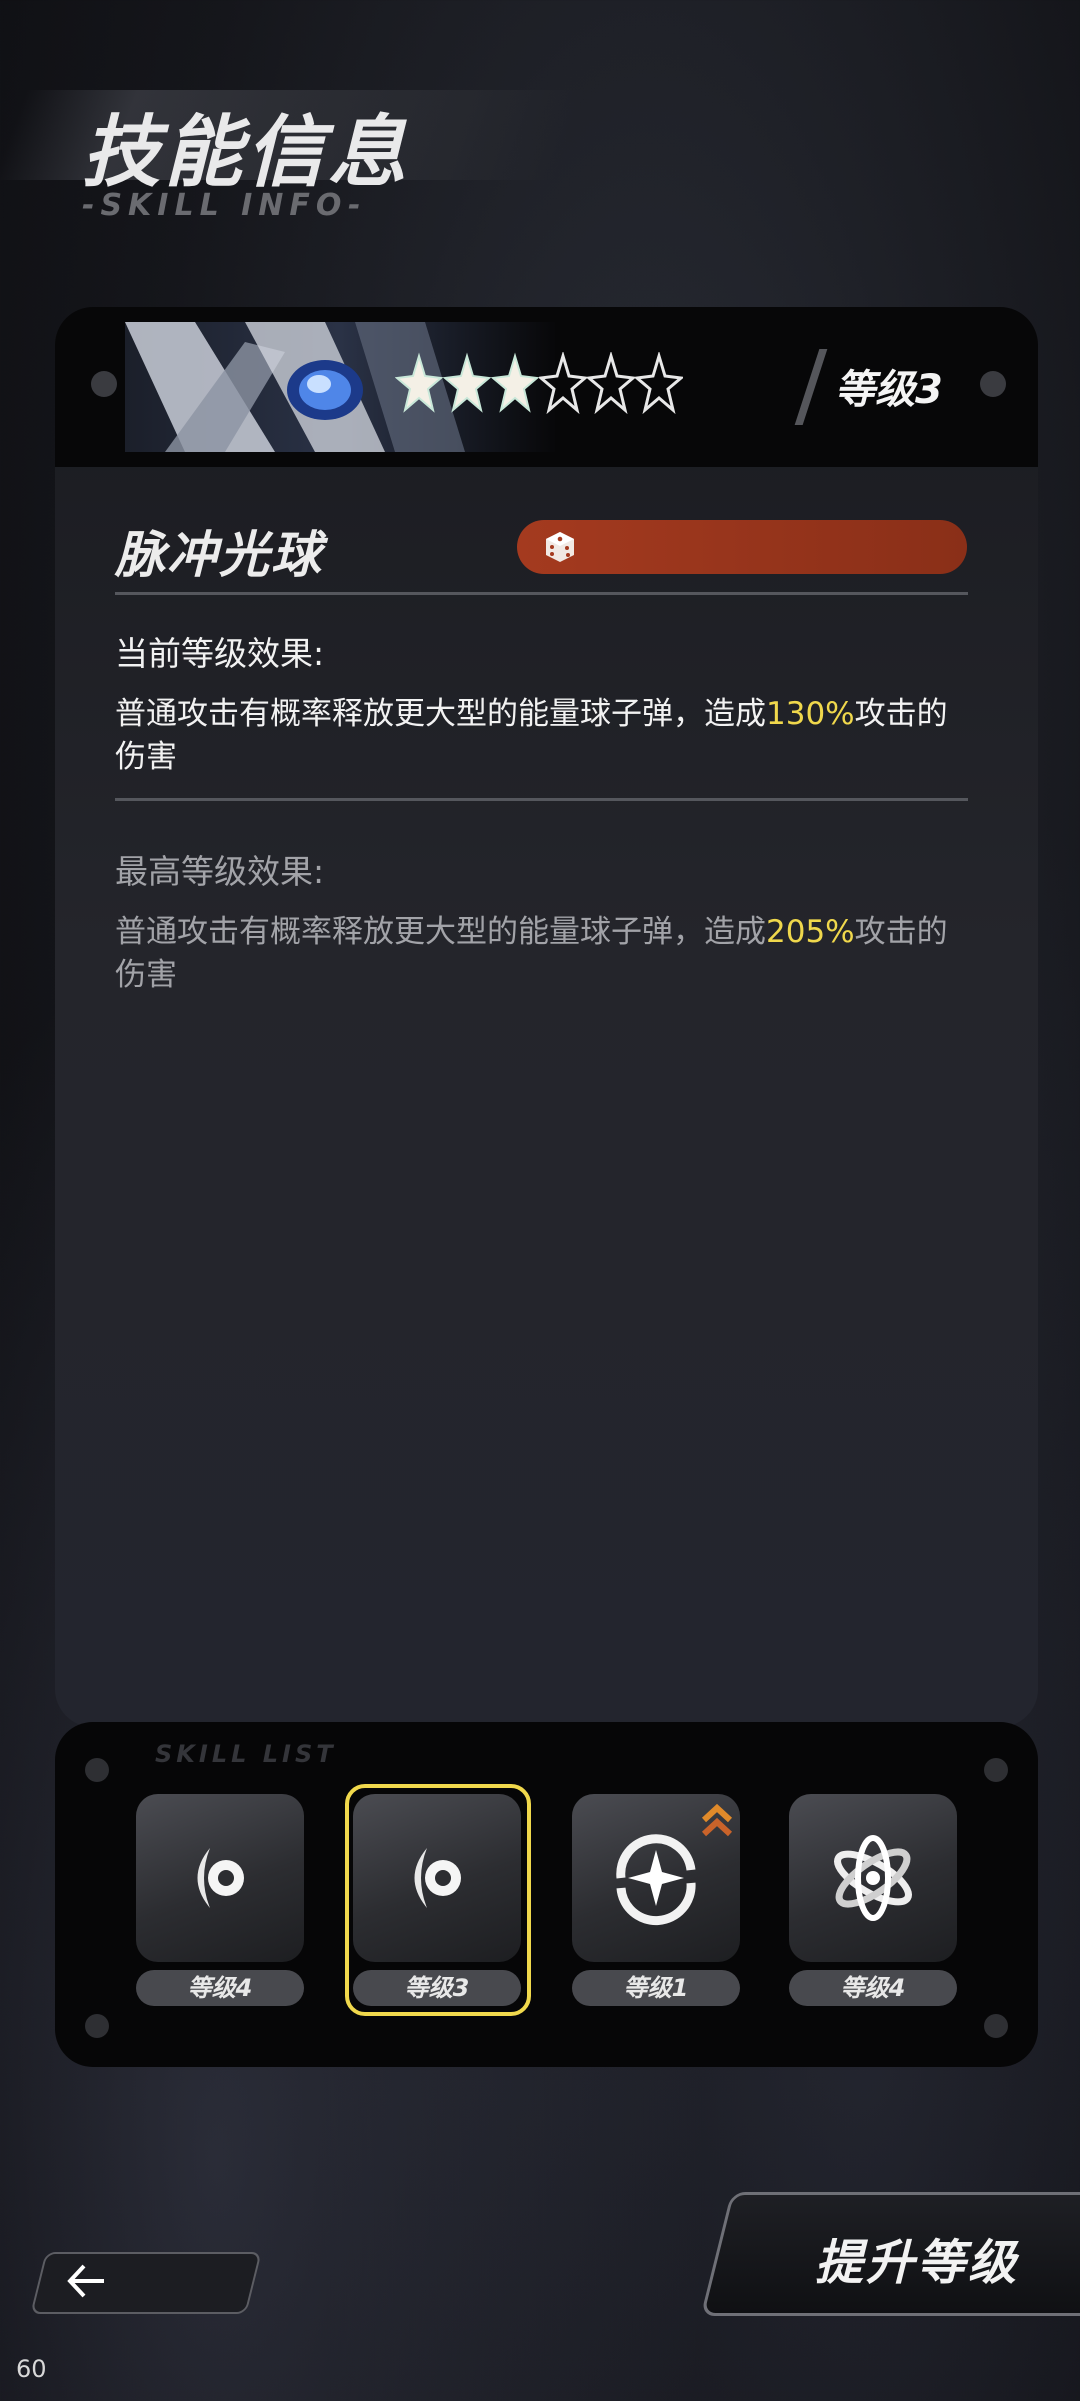 The height and width of the screenshot is (2401, 1080). I want to click on skill-name: 脉冲光球, so click(219, 555).